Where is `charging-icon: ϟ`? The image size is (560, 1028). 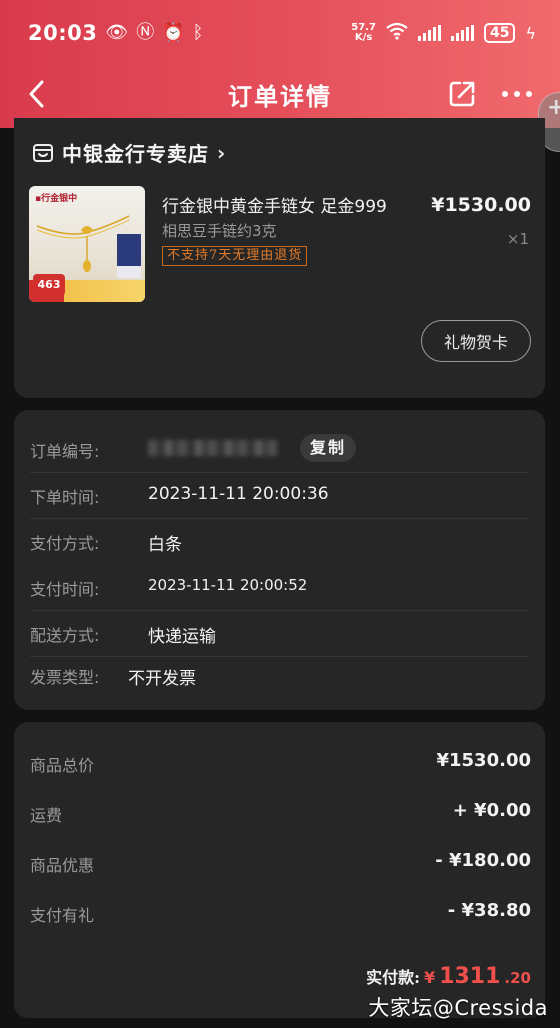 charging-icon: ϟ is located at coordinates (530, 33).